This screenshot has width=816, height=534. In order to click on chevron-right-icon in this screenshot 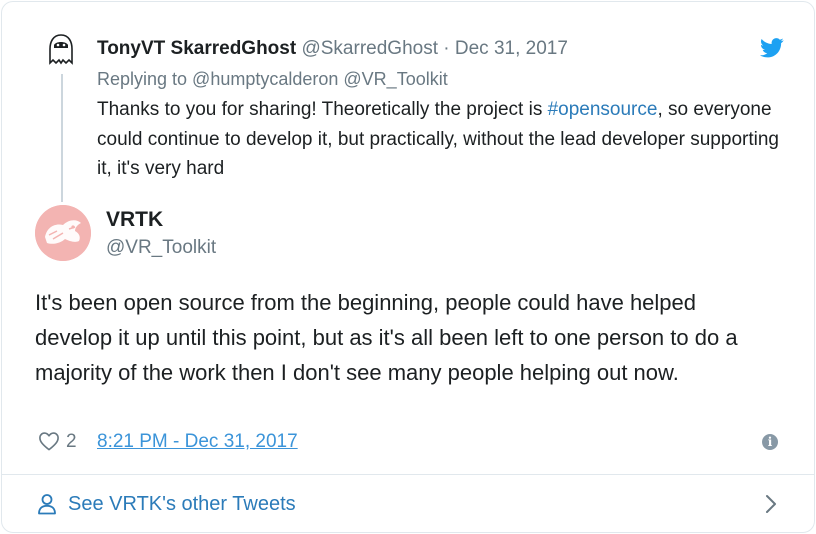, I will do `click(771, 504)`.